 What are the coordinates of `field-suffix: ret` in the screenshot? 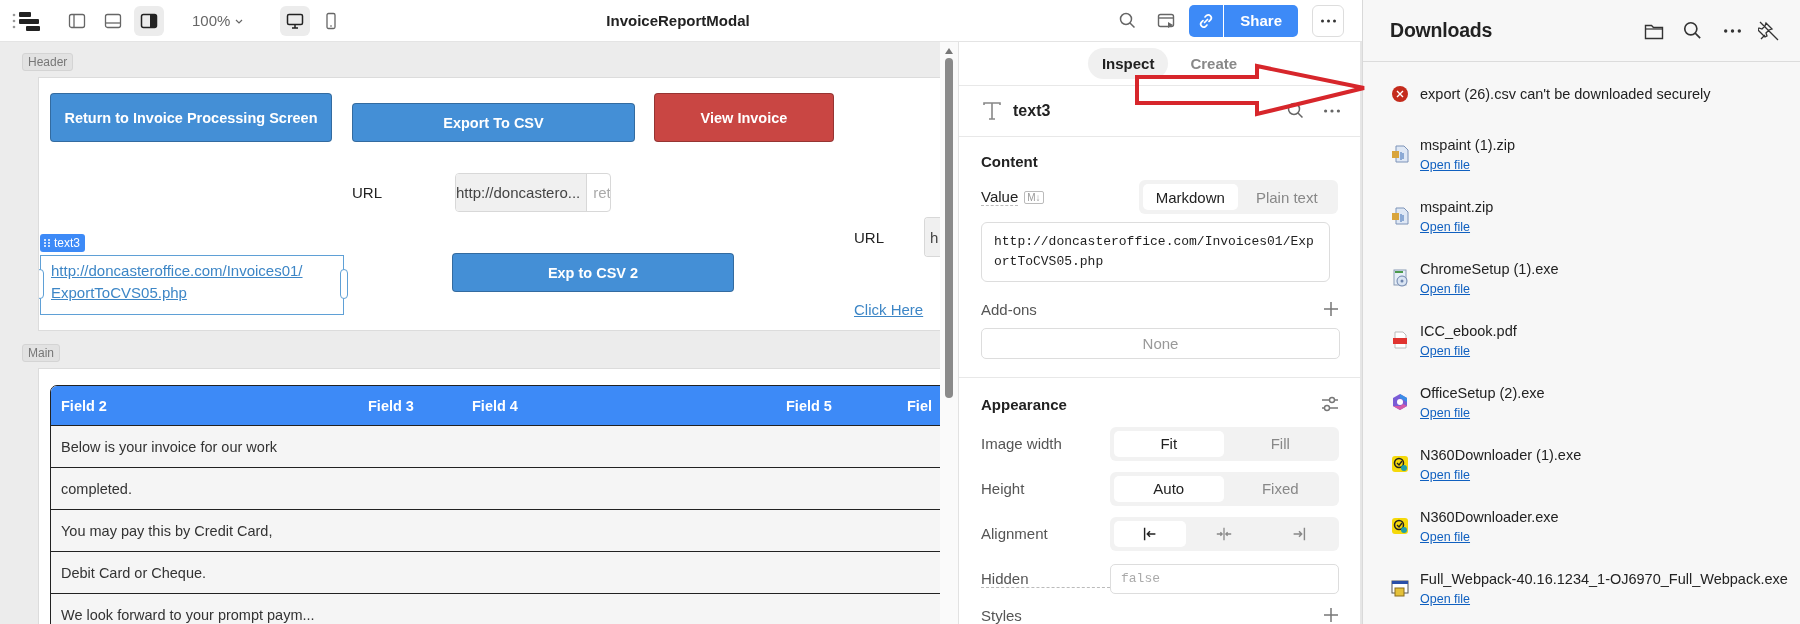 It's located at (598, 192).